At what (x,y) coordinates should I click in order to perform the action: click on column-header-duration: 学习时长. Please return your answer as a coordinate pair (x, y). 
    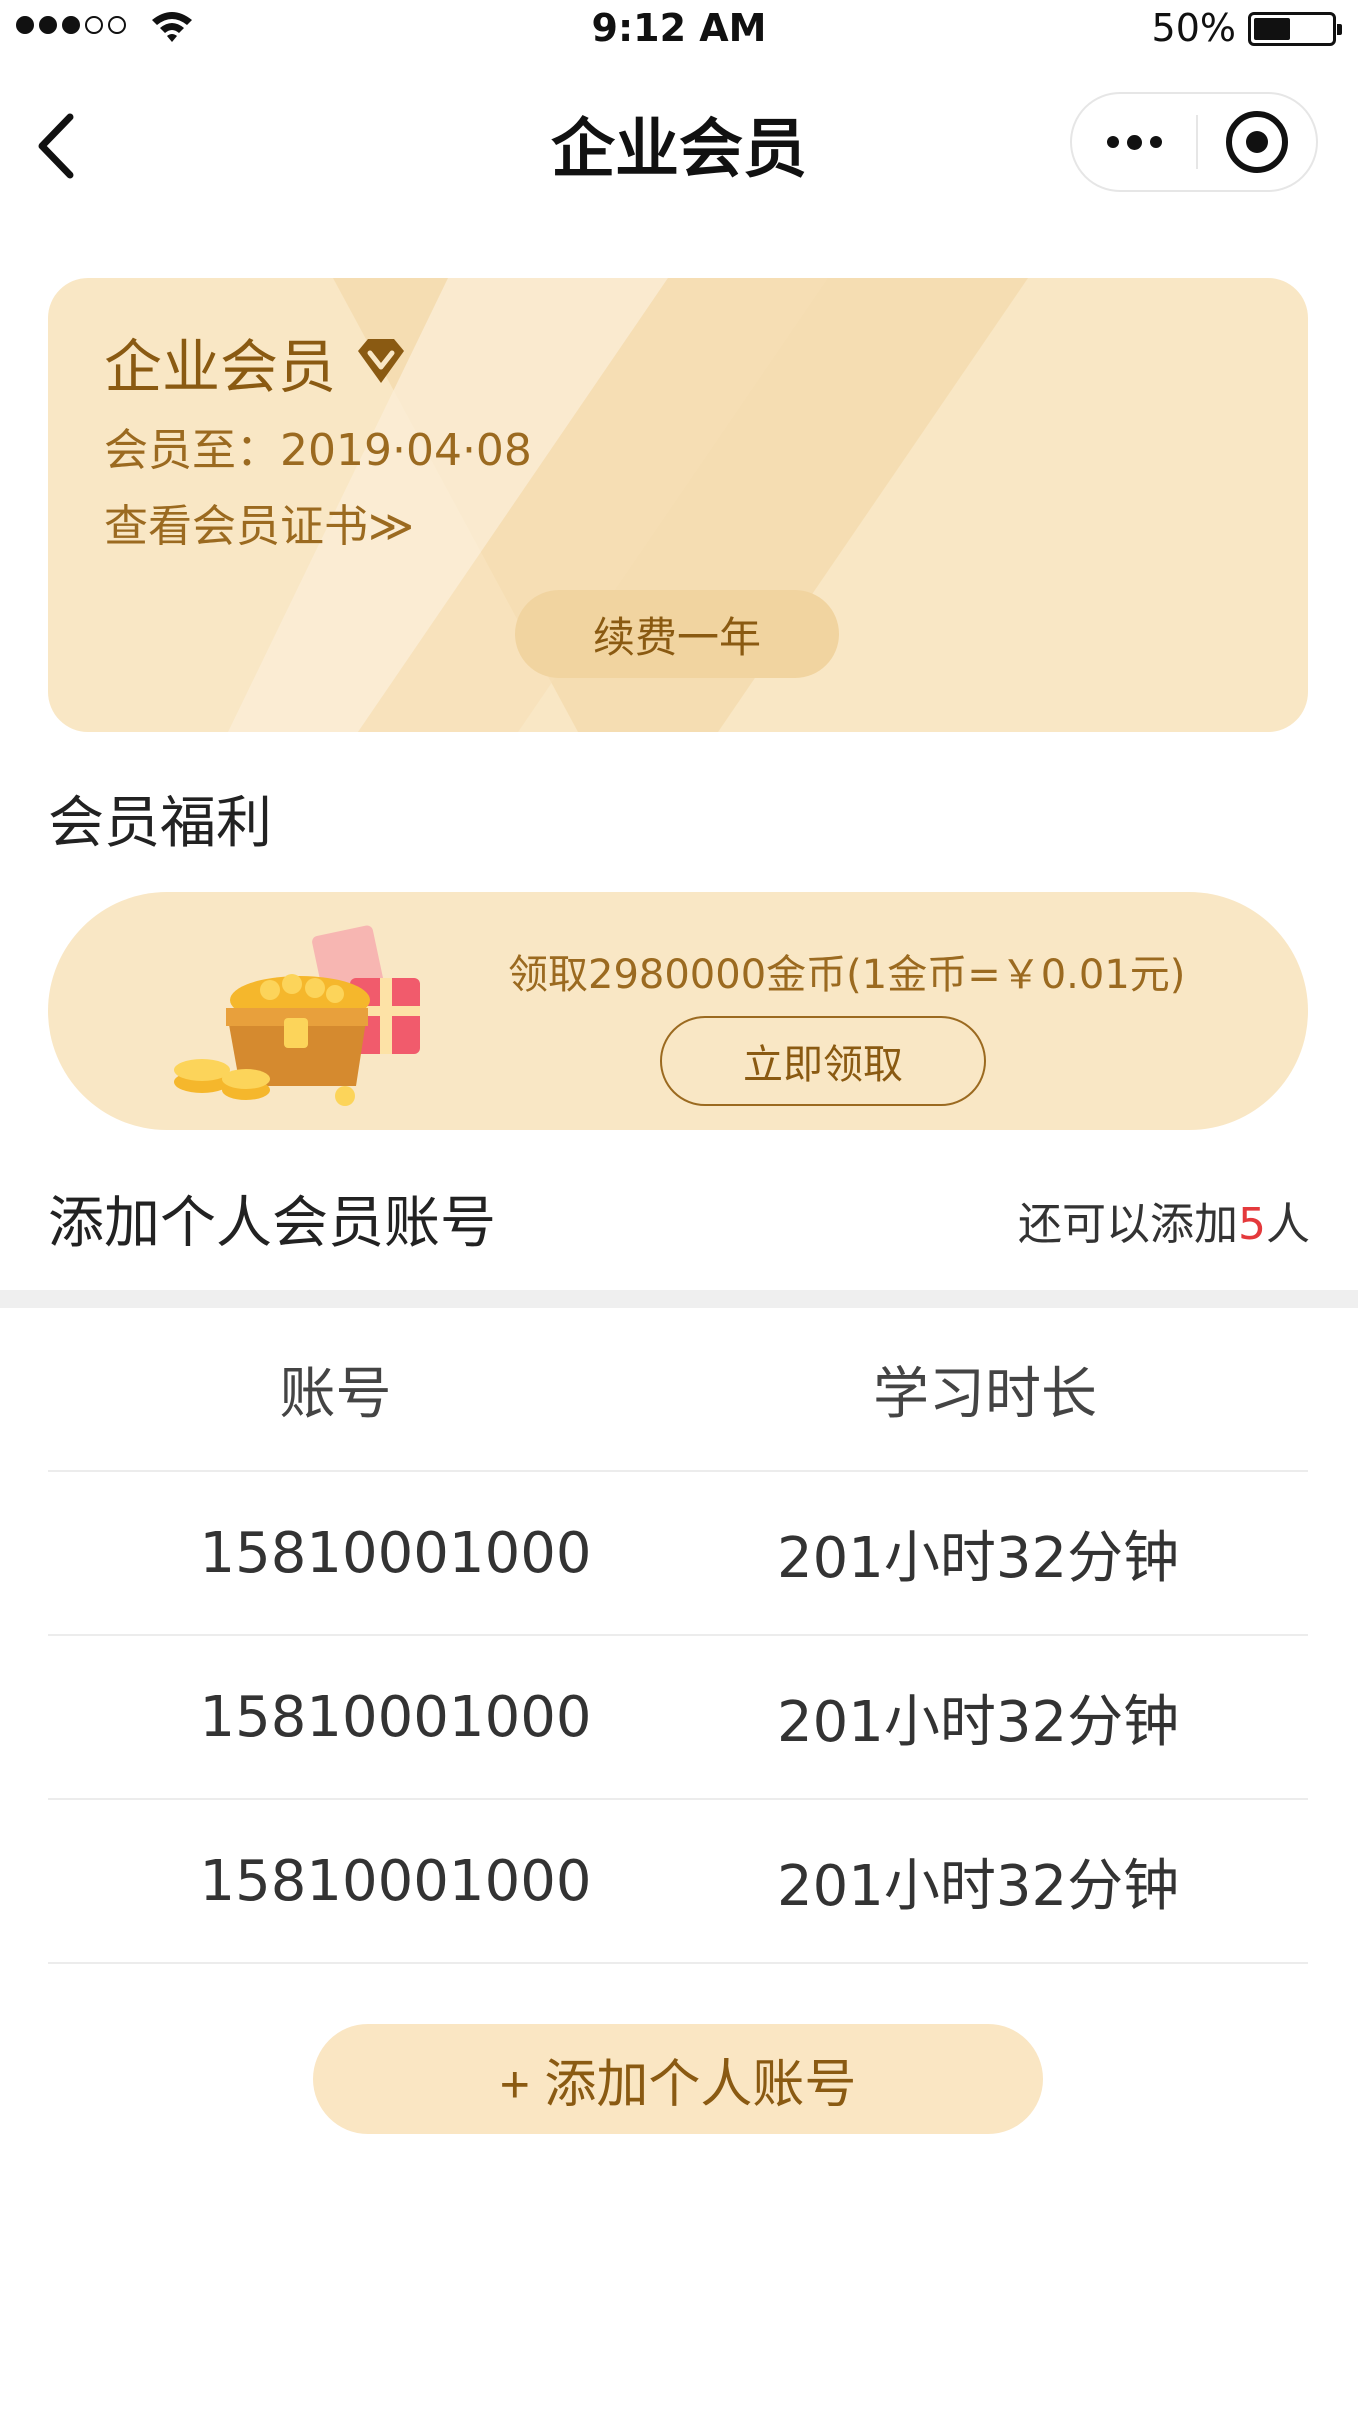
    Looking at the image, I should click on (985, 1394).